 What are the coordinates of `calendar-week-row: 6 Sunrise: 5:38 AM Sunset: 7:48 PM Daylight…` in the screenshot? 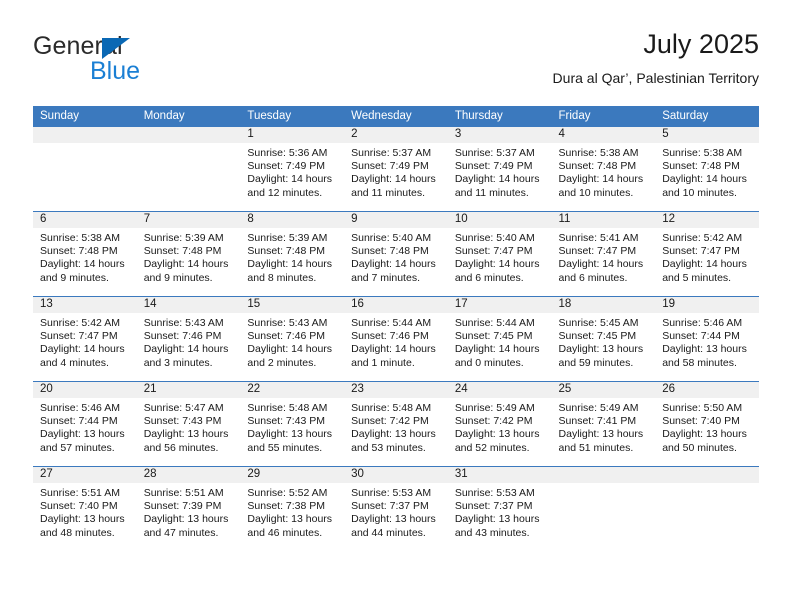 It's located at (396, 254).